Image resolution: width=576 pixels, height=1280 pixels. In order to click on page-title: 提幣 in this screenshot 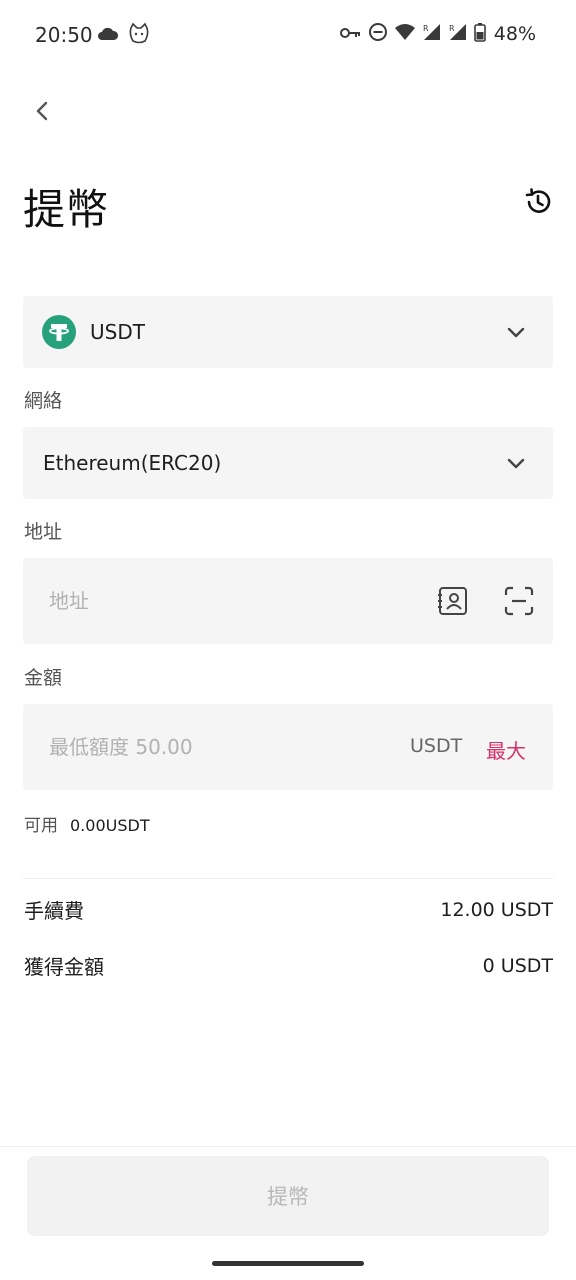, I will do `click(66, 209)`.